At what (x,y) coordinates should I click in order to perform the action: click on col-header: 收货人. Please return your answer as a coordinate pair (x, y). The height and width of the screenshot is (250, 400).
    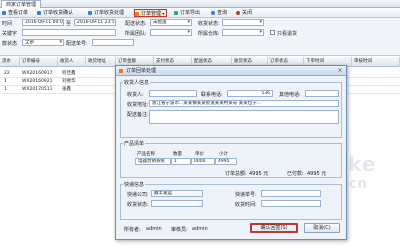
    Looking at the image, I should click on (72, 62).